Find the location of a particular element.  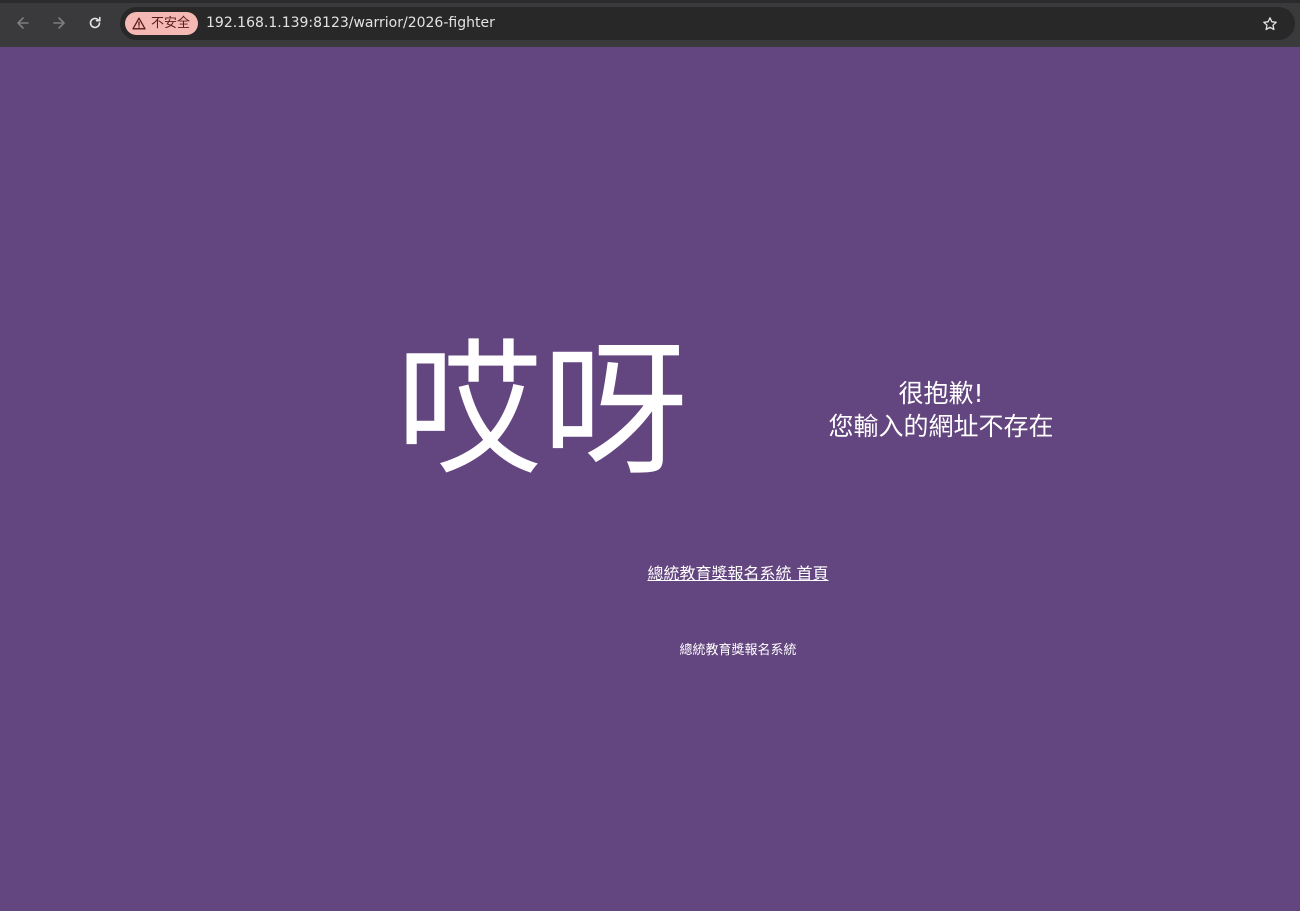

star-icon is located at coordinates (1270, 24).